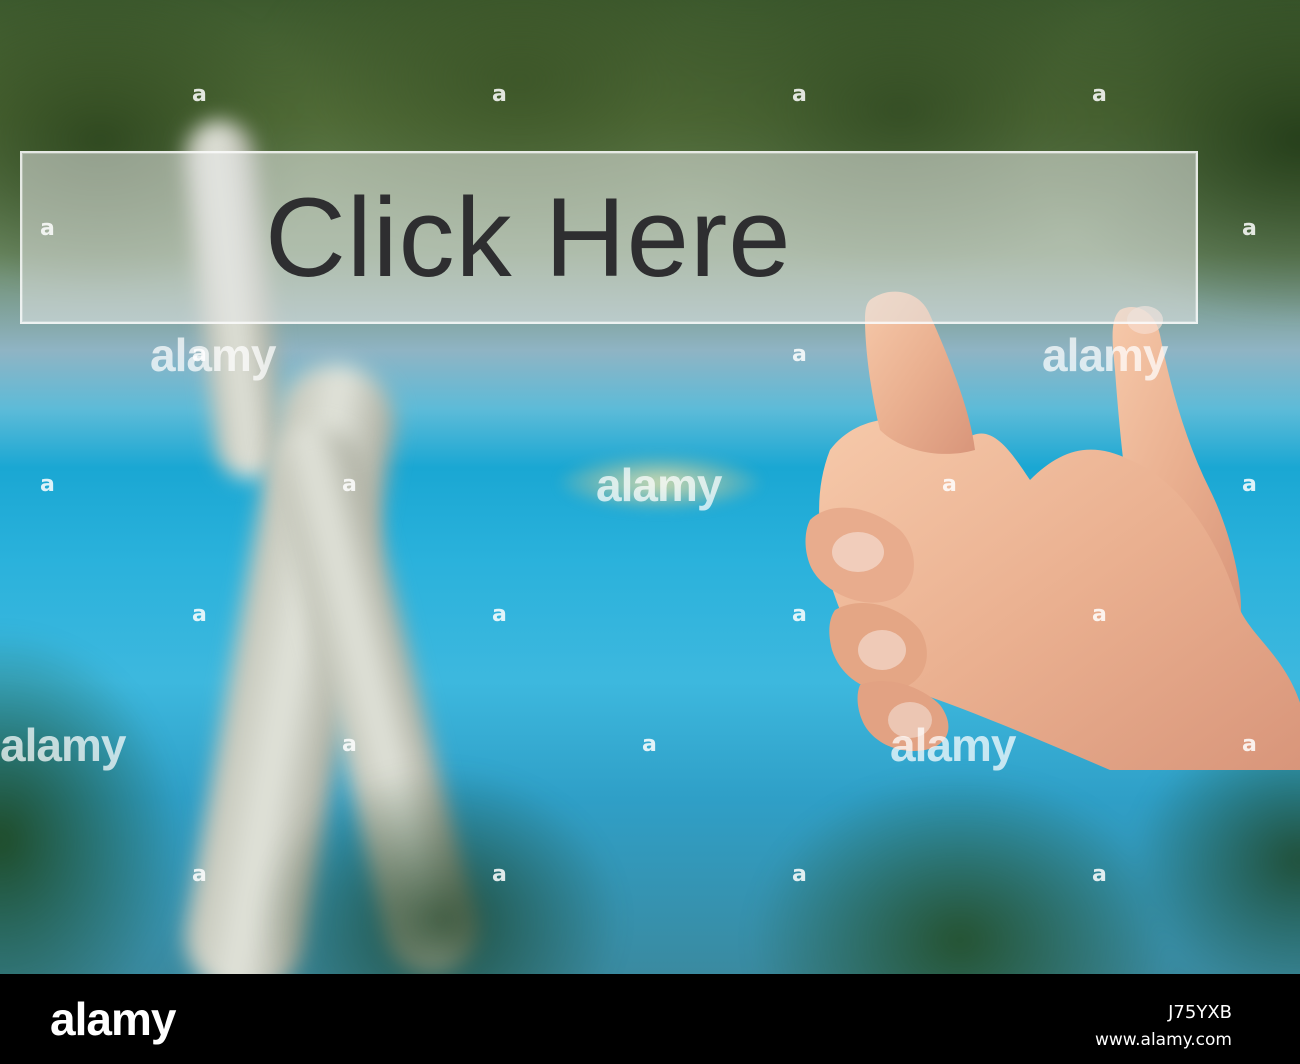  What do you see at coordinates (1163, 1040) in the screenshot?
I see `site-url: www.alamy.com` at bounding box center [1163, 1040].